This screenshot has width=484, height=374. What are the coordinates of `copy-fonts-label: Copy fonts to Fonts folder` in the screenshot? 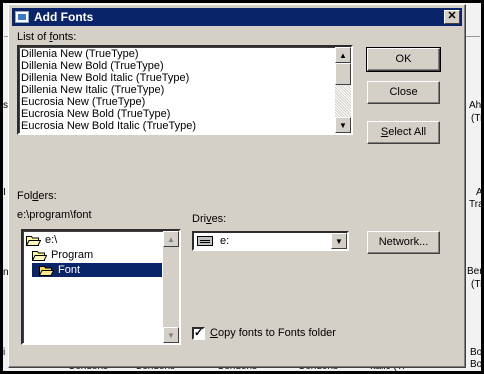 It's located at (273, 333).